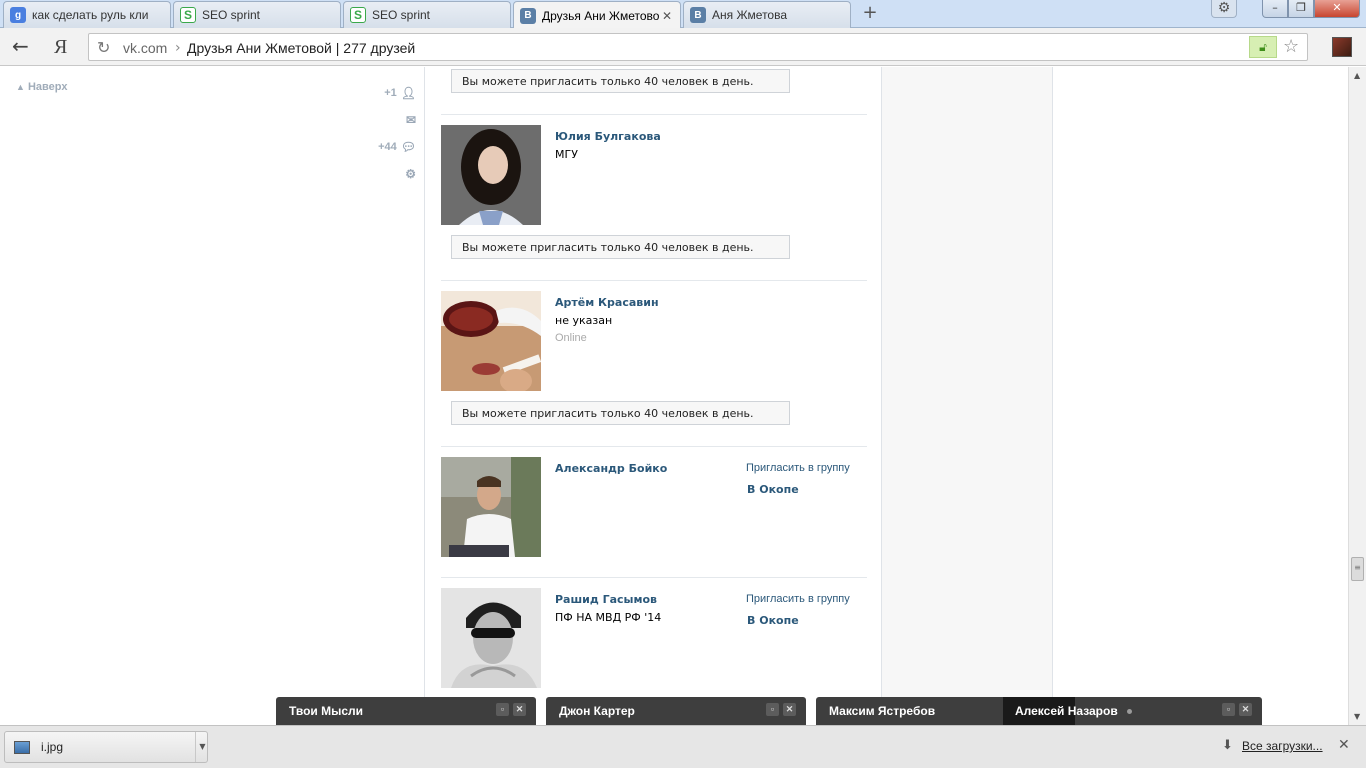 The width and height of the screenshot is (1366, 768). Describe the element at coordinates (106, 747) in the screenshot. I see `download-item: i.jpg ▼` at that location.